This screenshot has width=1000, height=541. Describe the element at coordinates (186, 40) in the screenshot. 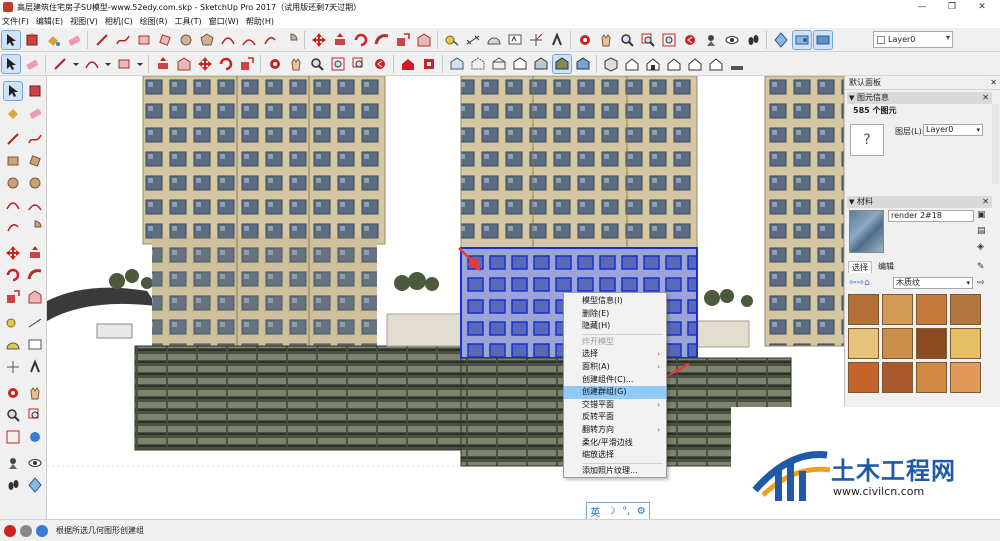

I see `circle-icon` at that location.